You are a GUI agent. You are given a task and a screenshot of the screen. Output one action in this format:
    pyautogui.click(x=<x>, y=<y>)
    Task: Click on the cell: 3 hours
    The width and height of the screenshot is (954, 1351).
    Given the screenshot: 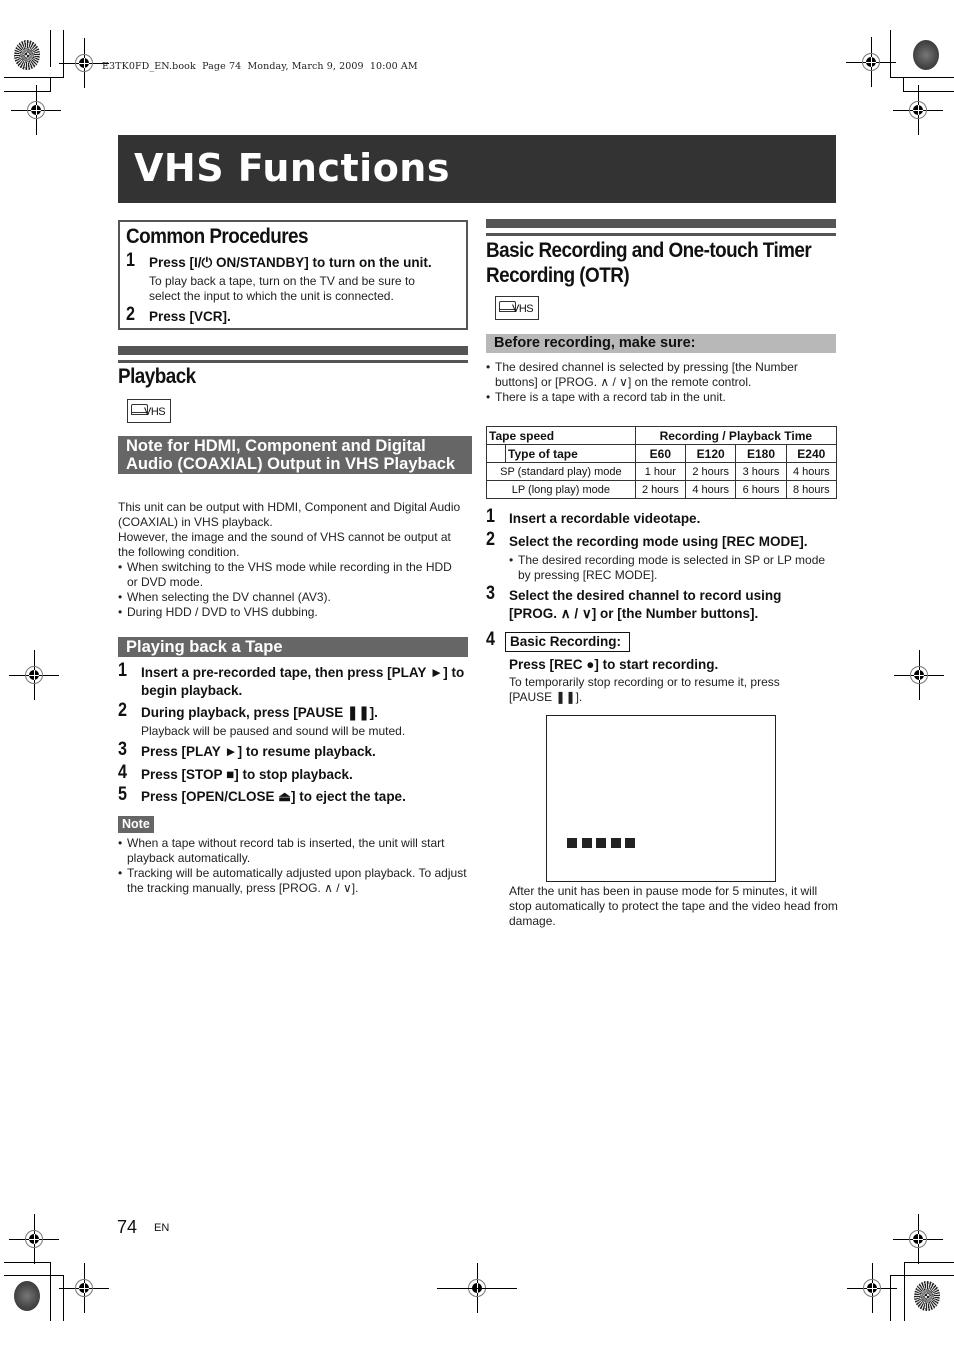 What is the action you would take?
    pyautogui.click(x=761, y=471)
    